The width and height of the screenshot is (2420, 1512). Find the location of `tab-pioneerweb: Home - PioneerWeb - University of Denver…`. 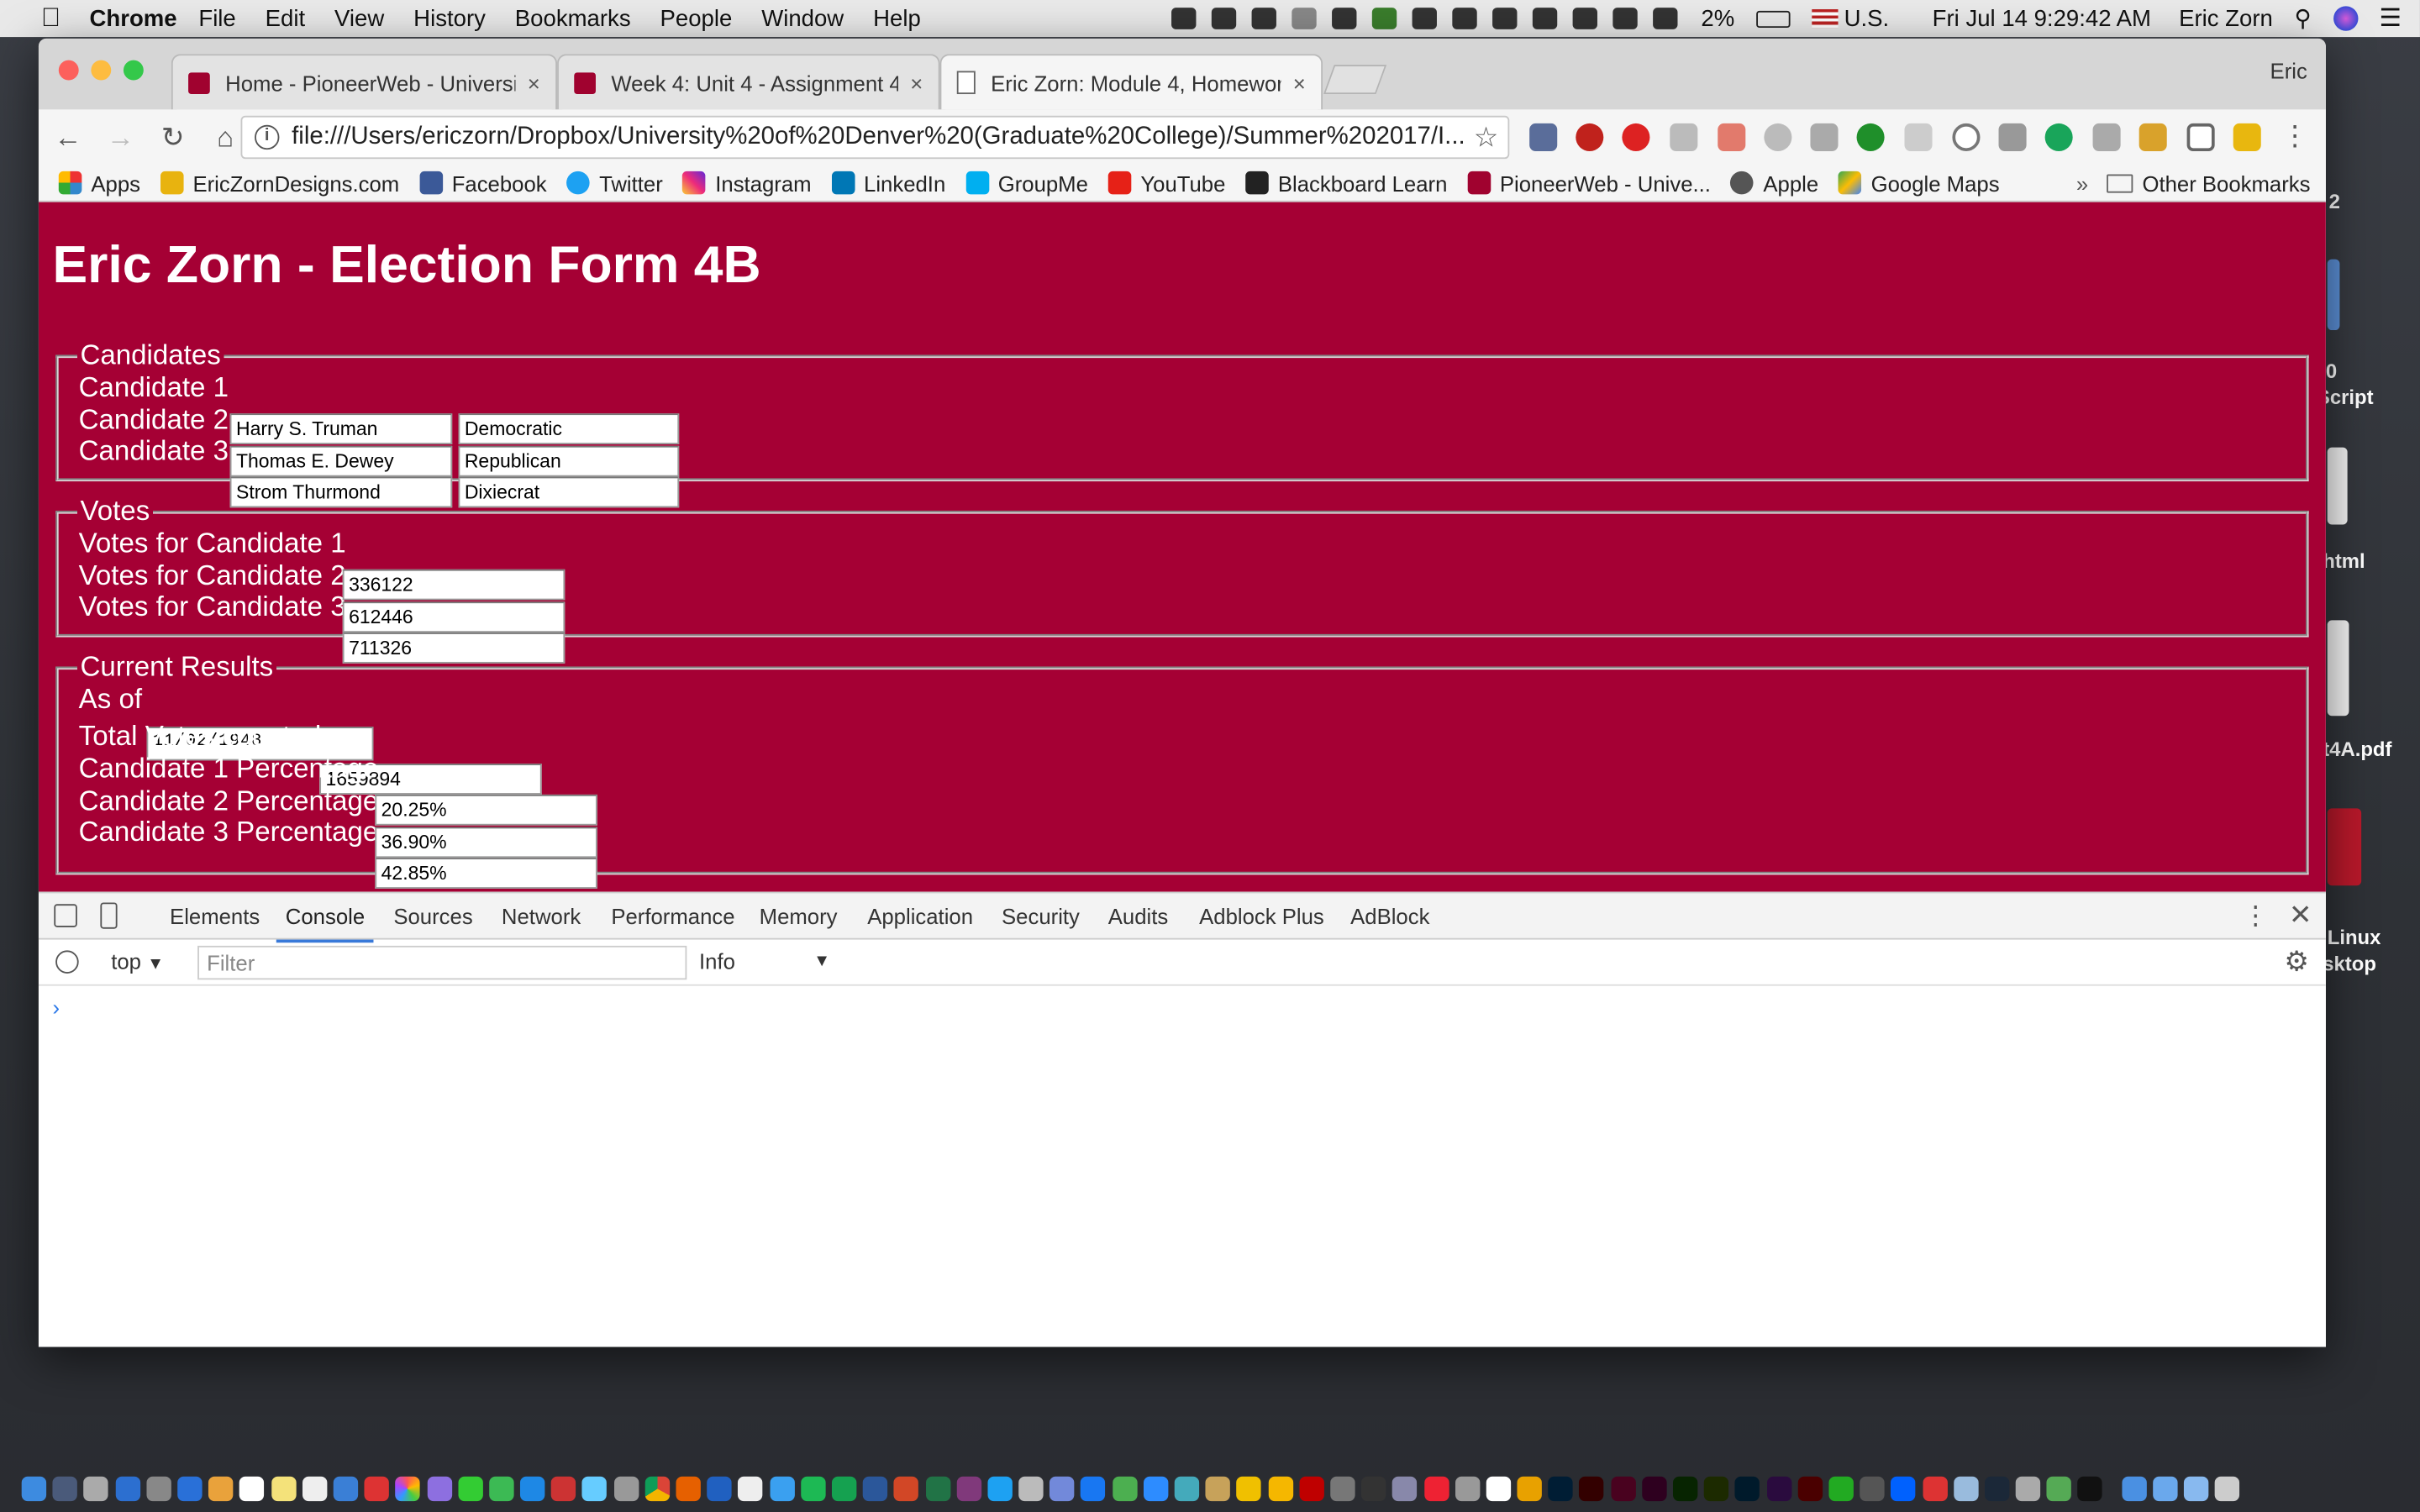

tab-pioneerweb: Home - PioneerWeb - University of Denver… is located at coordinates (364, 82).